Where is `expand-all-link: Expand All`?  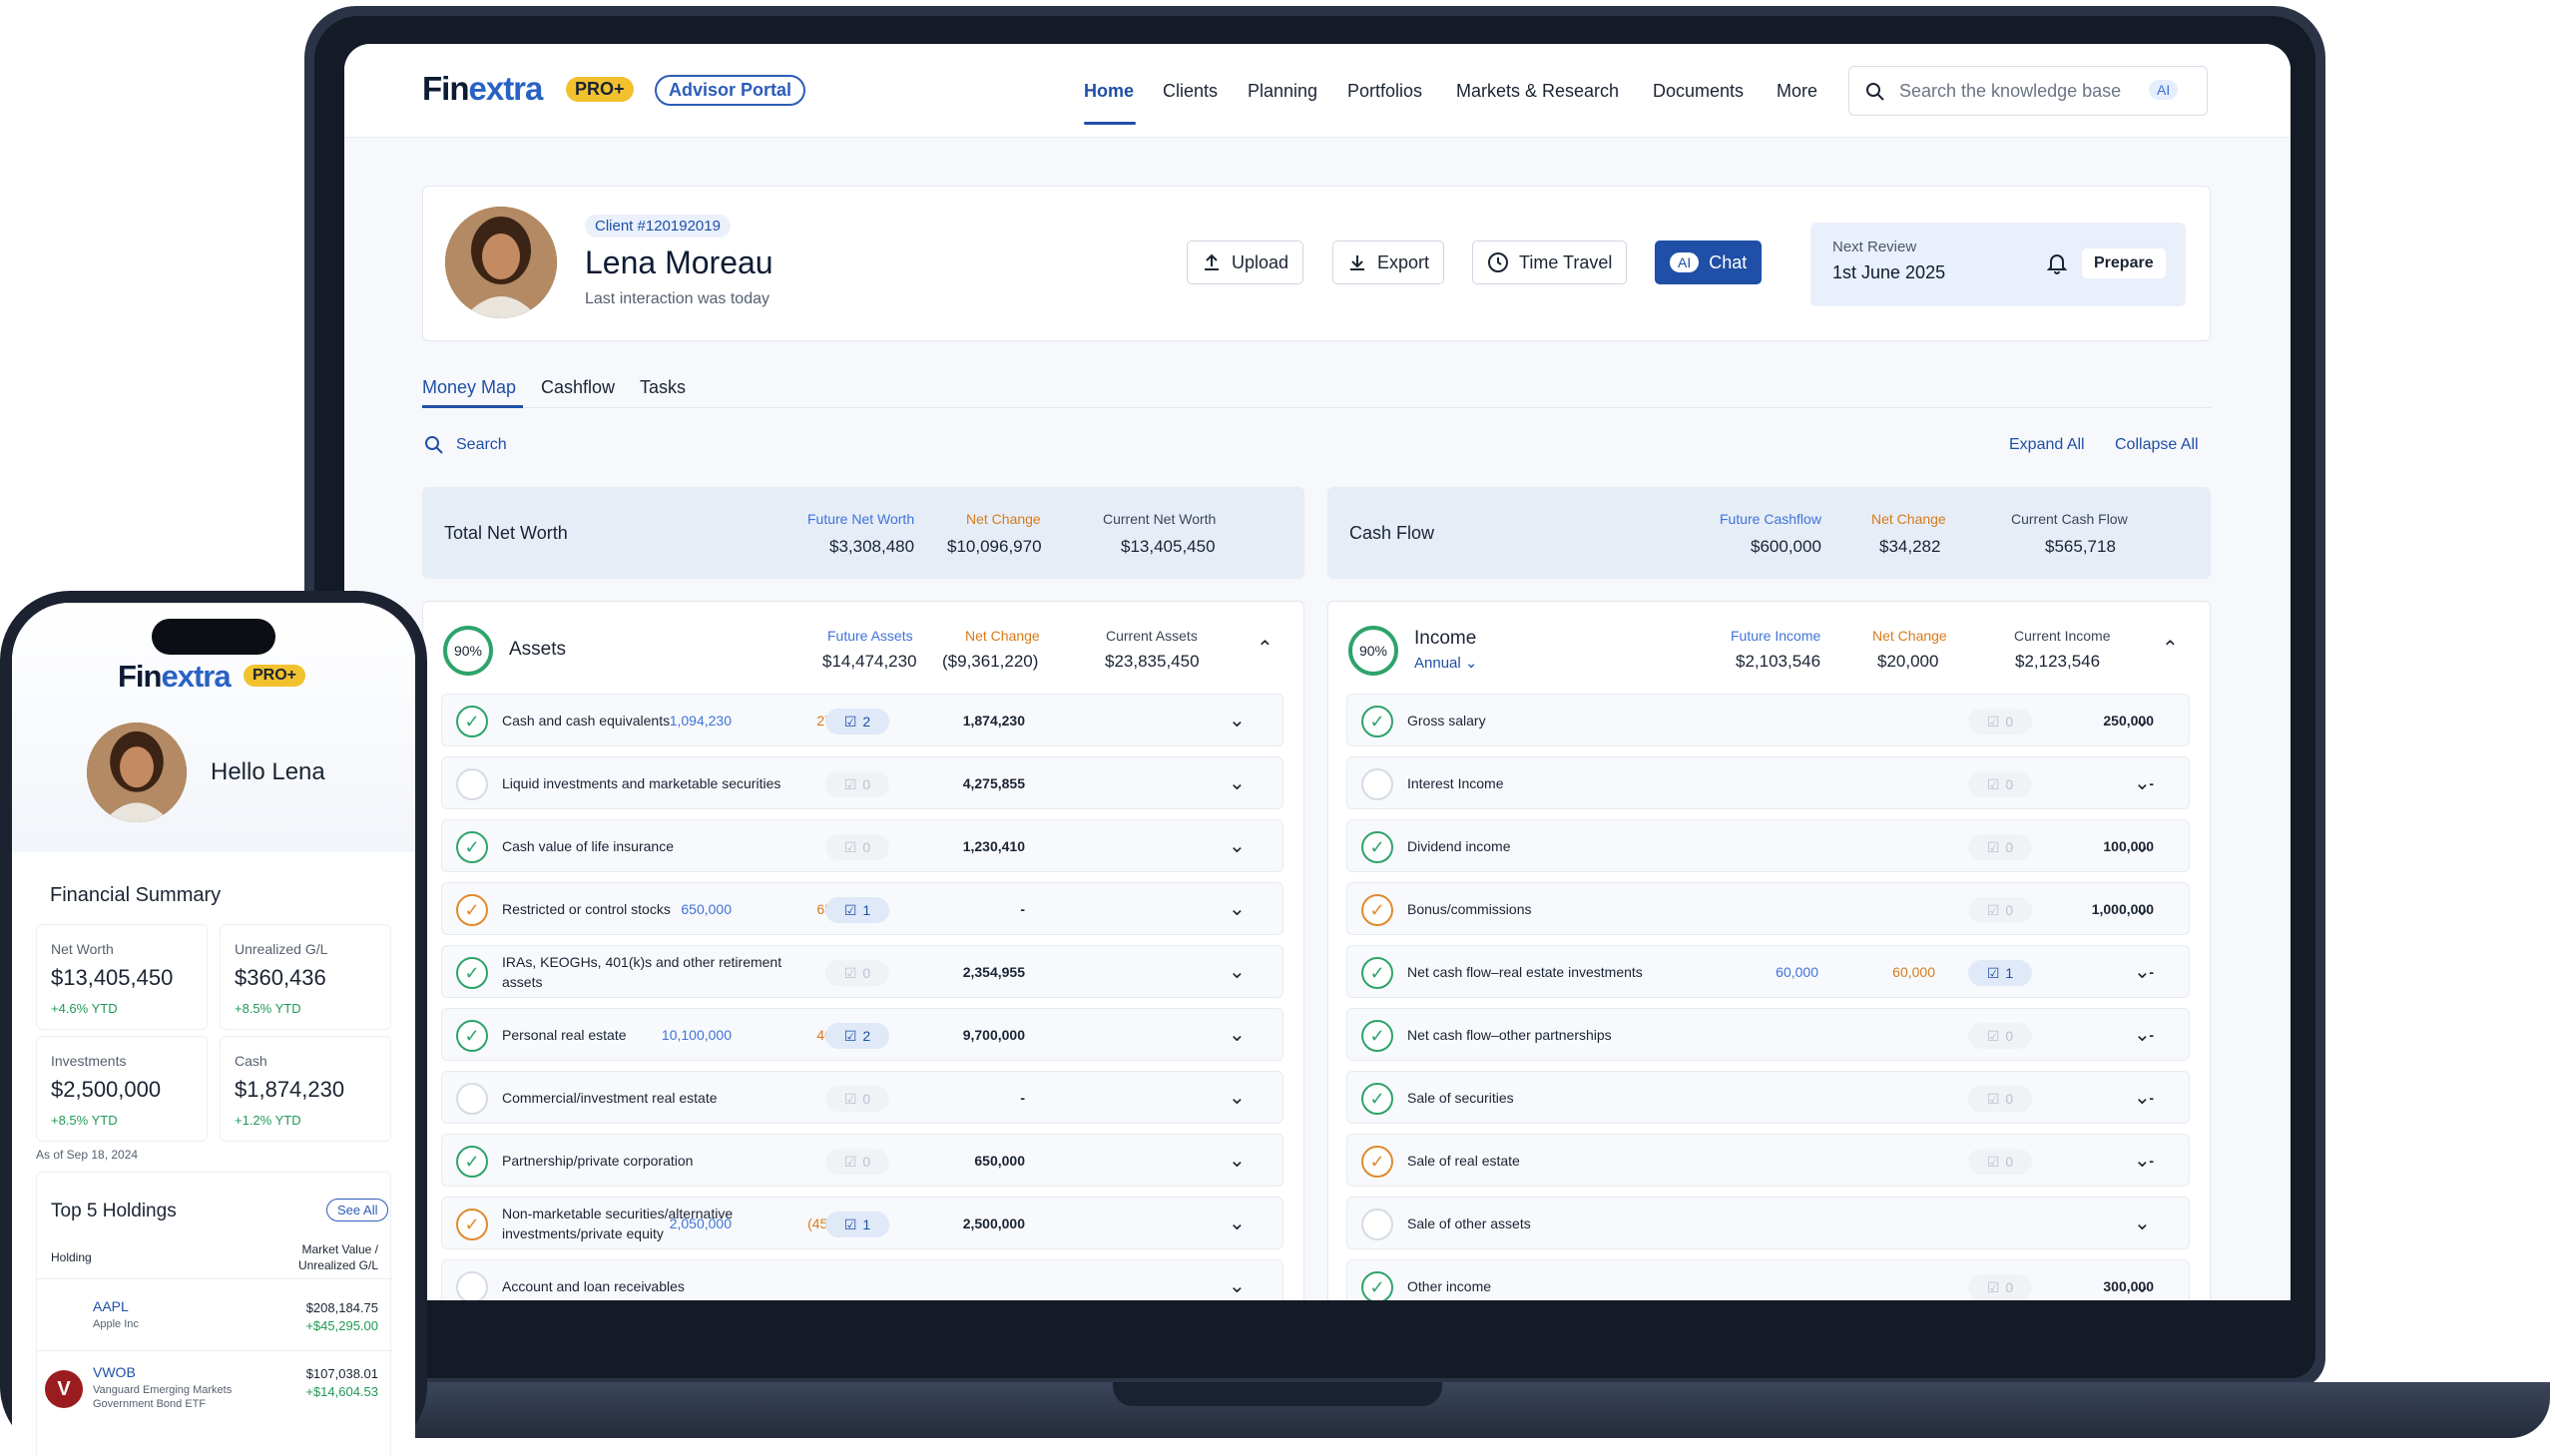
expand-all-link: Expand All is located at coordinates (2047, 445).